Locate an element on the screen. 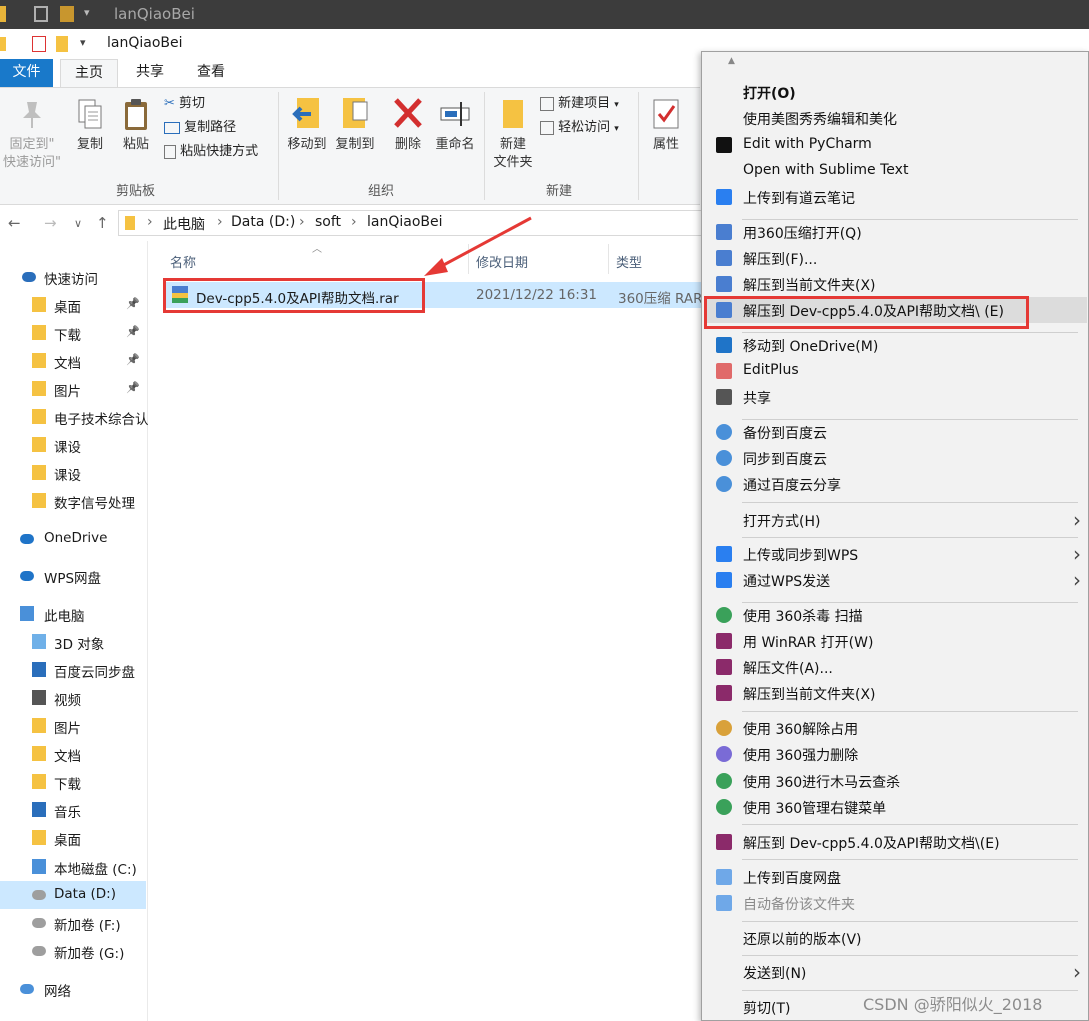 This screenshot has width=1089, height=1021. youdao-note-icon is located at coordinates (724, 197).